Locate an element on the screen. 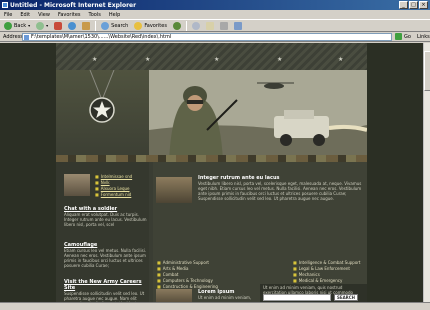  star-icon is located at coordinates (138, 25).